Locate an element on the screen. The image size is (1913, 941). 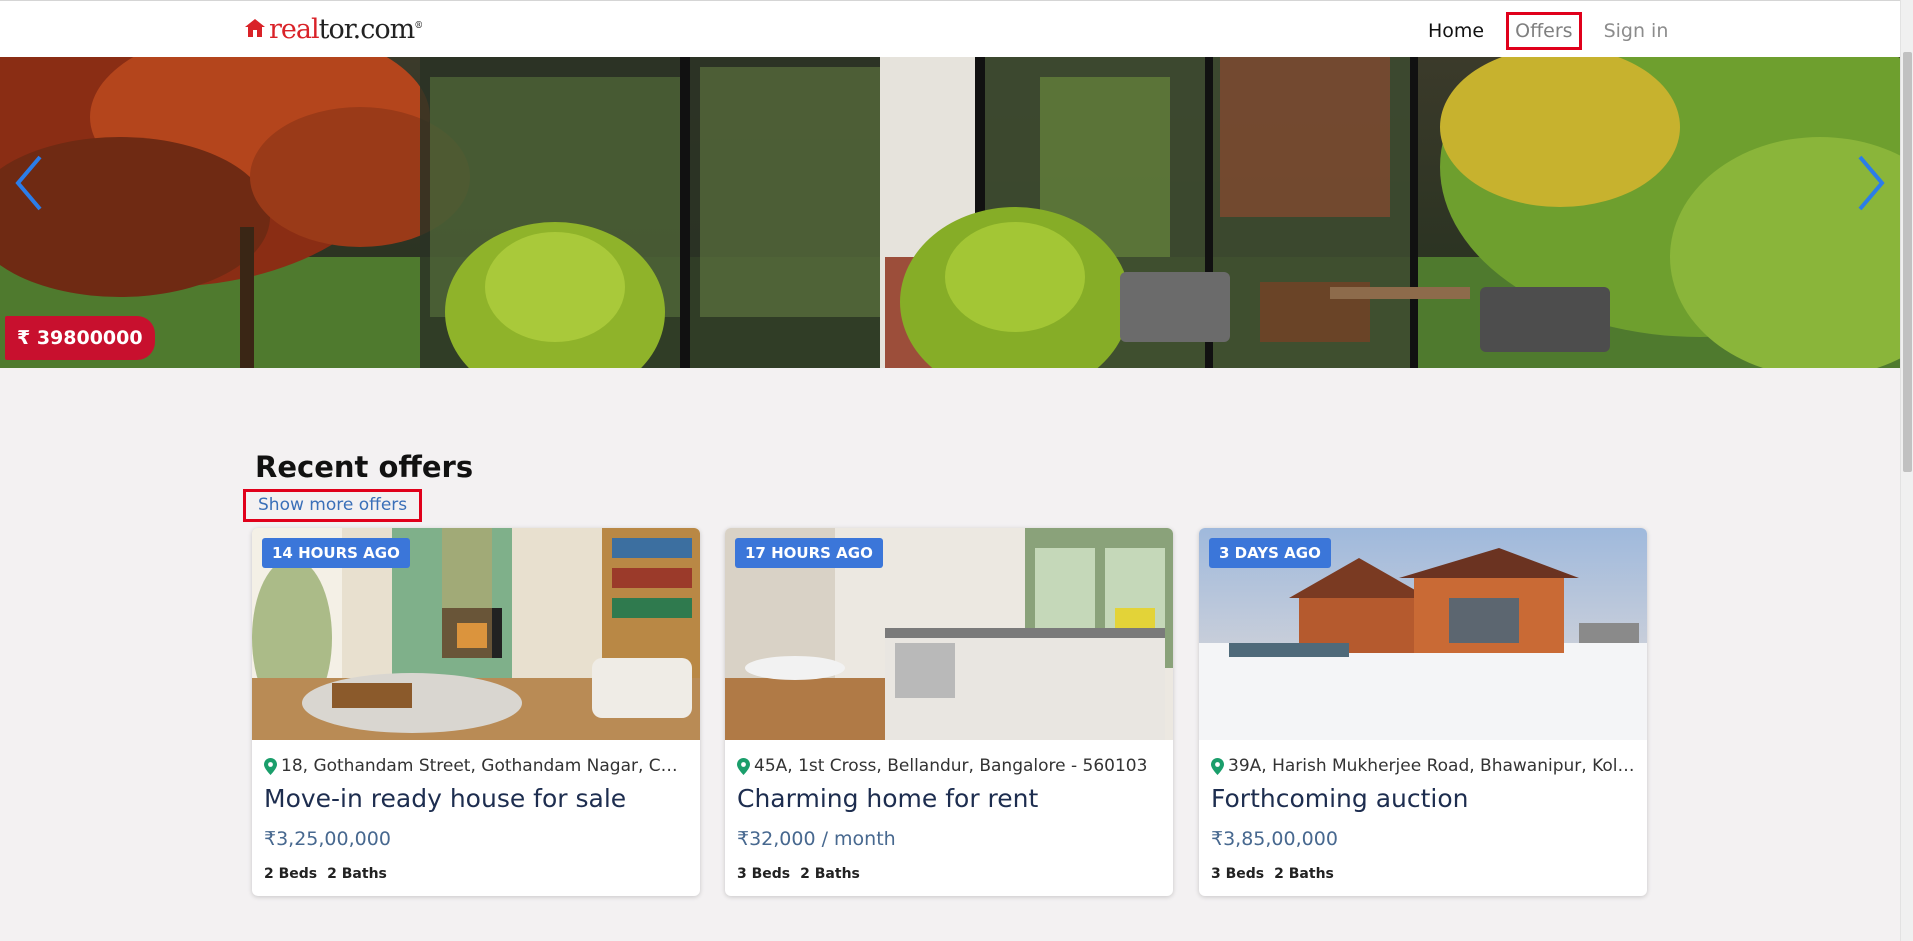
page-scrollbar is located at coordinates (1906, 470).